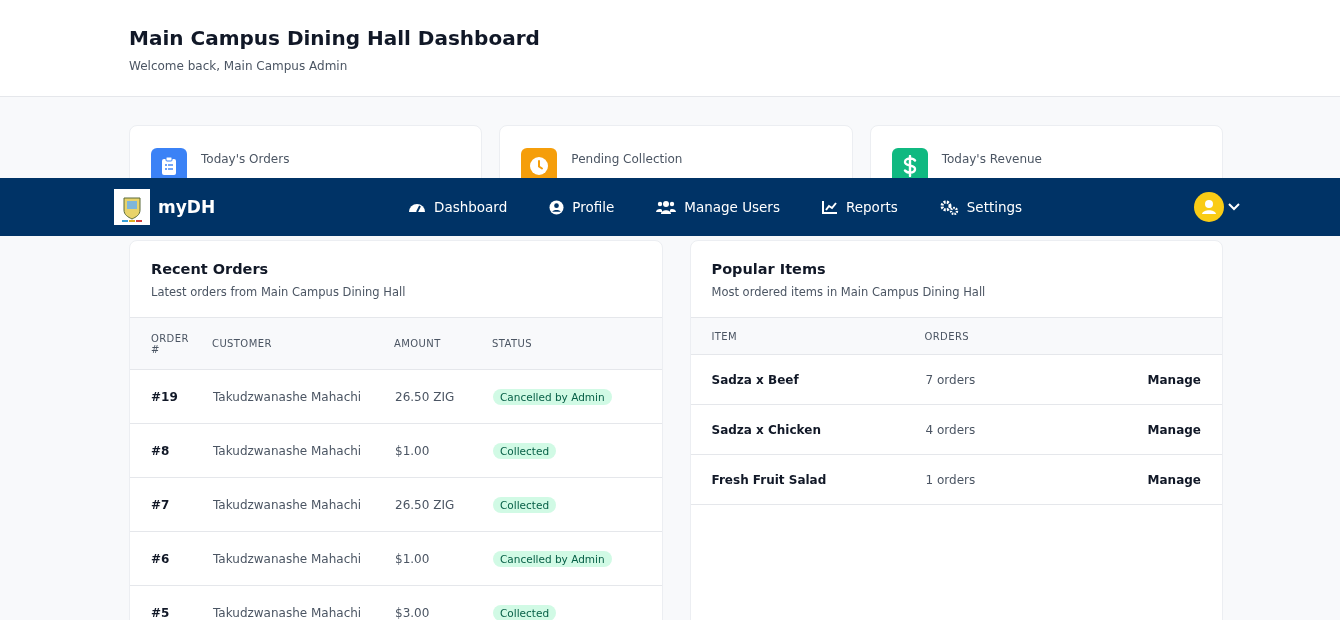  What do you see at coordinates (239, 66) in the screenshot?
I see `welcome-text: Welcome back, Main Campus Admin` at bounding box center [239, 66].